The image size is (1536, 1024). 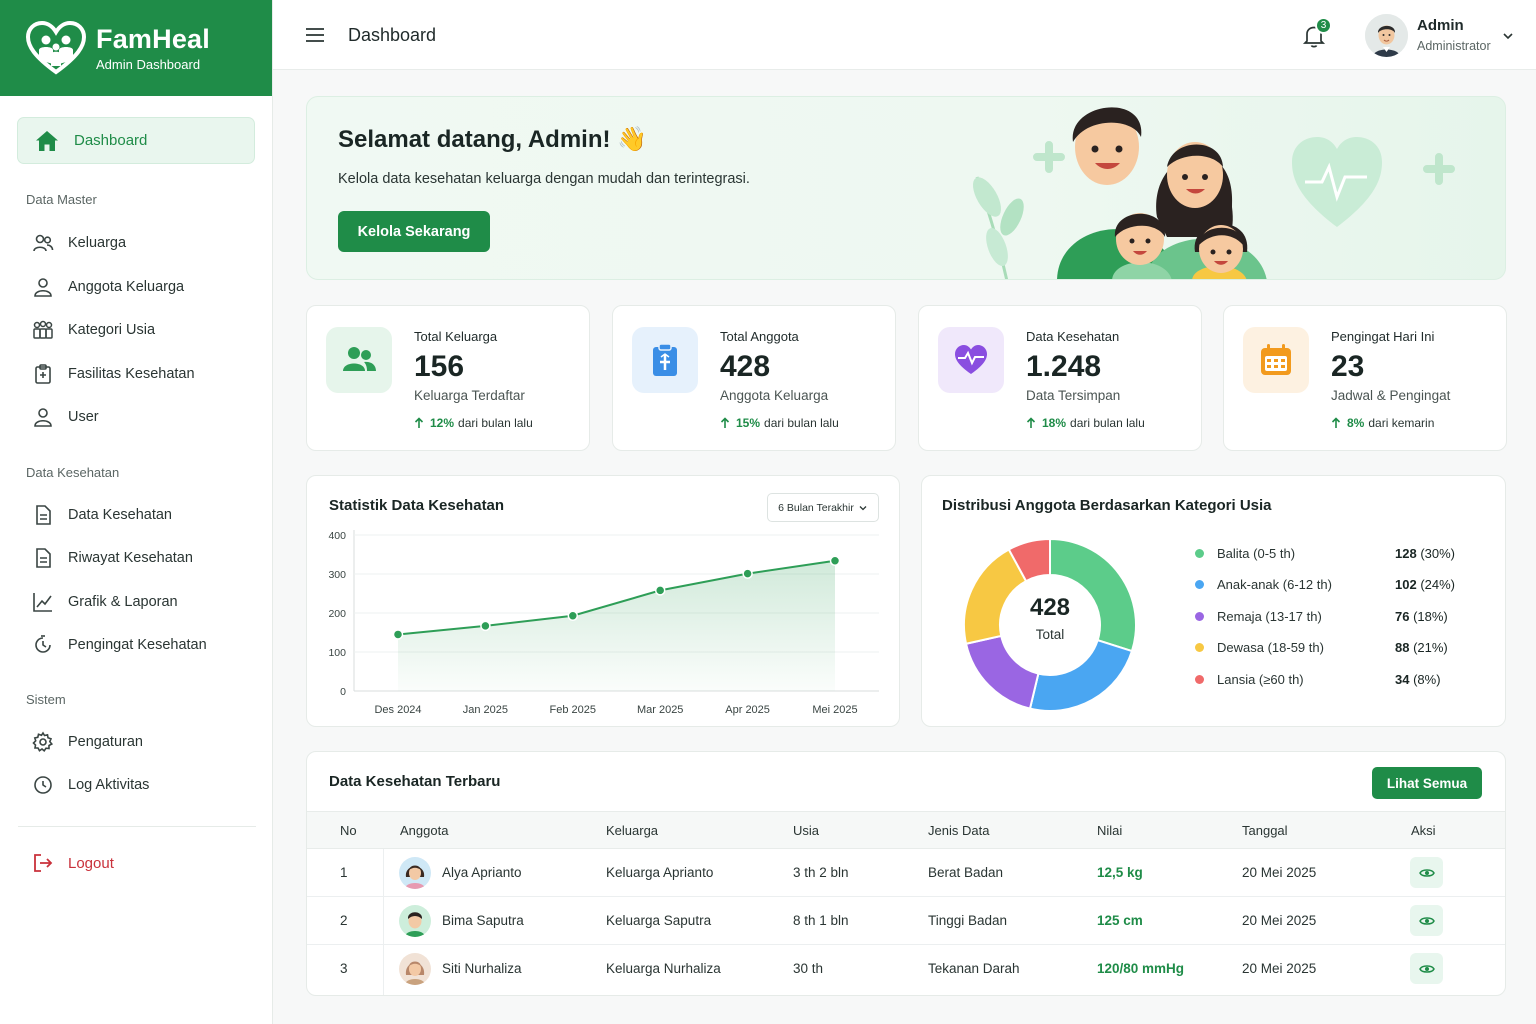 What do you see at coordinates (136, 140) in the screenshot?
I see `sidebar-item-dashboard: Dashboard` at bounding box center [136, 140].